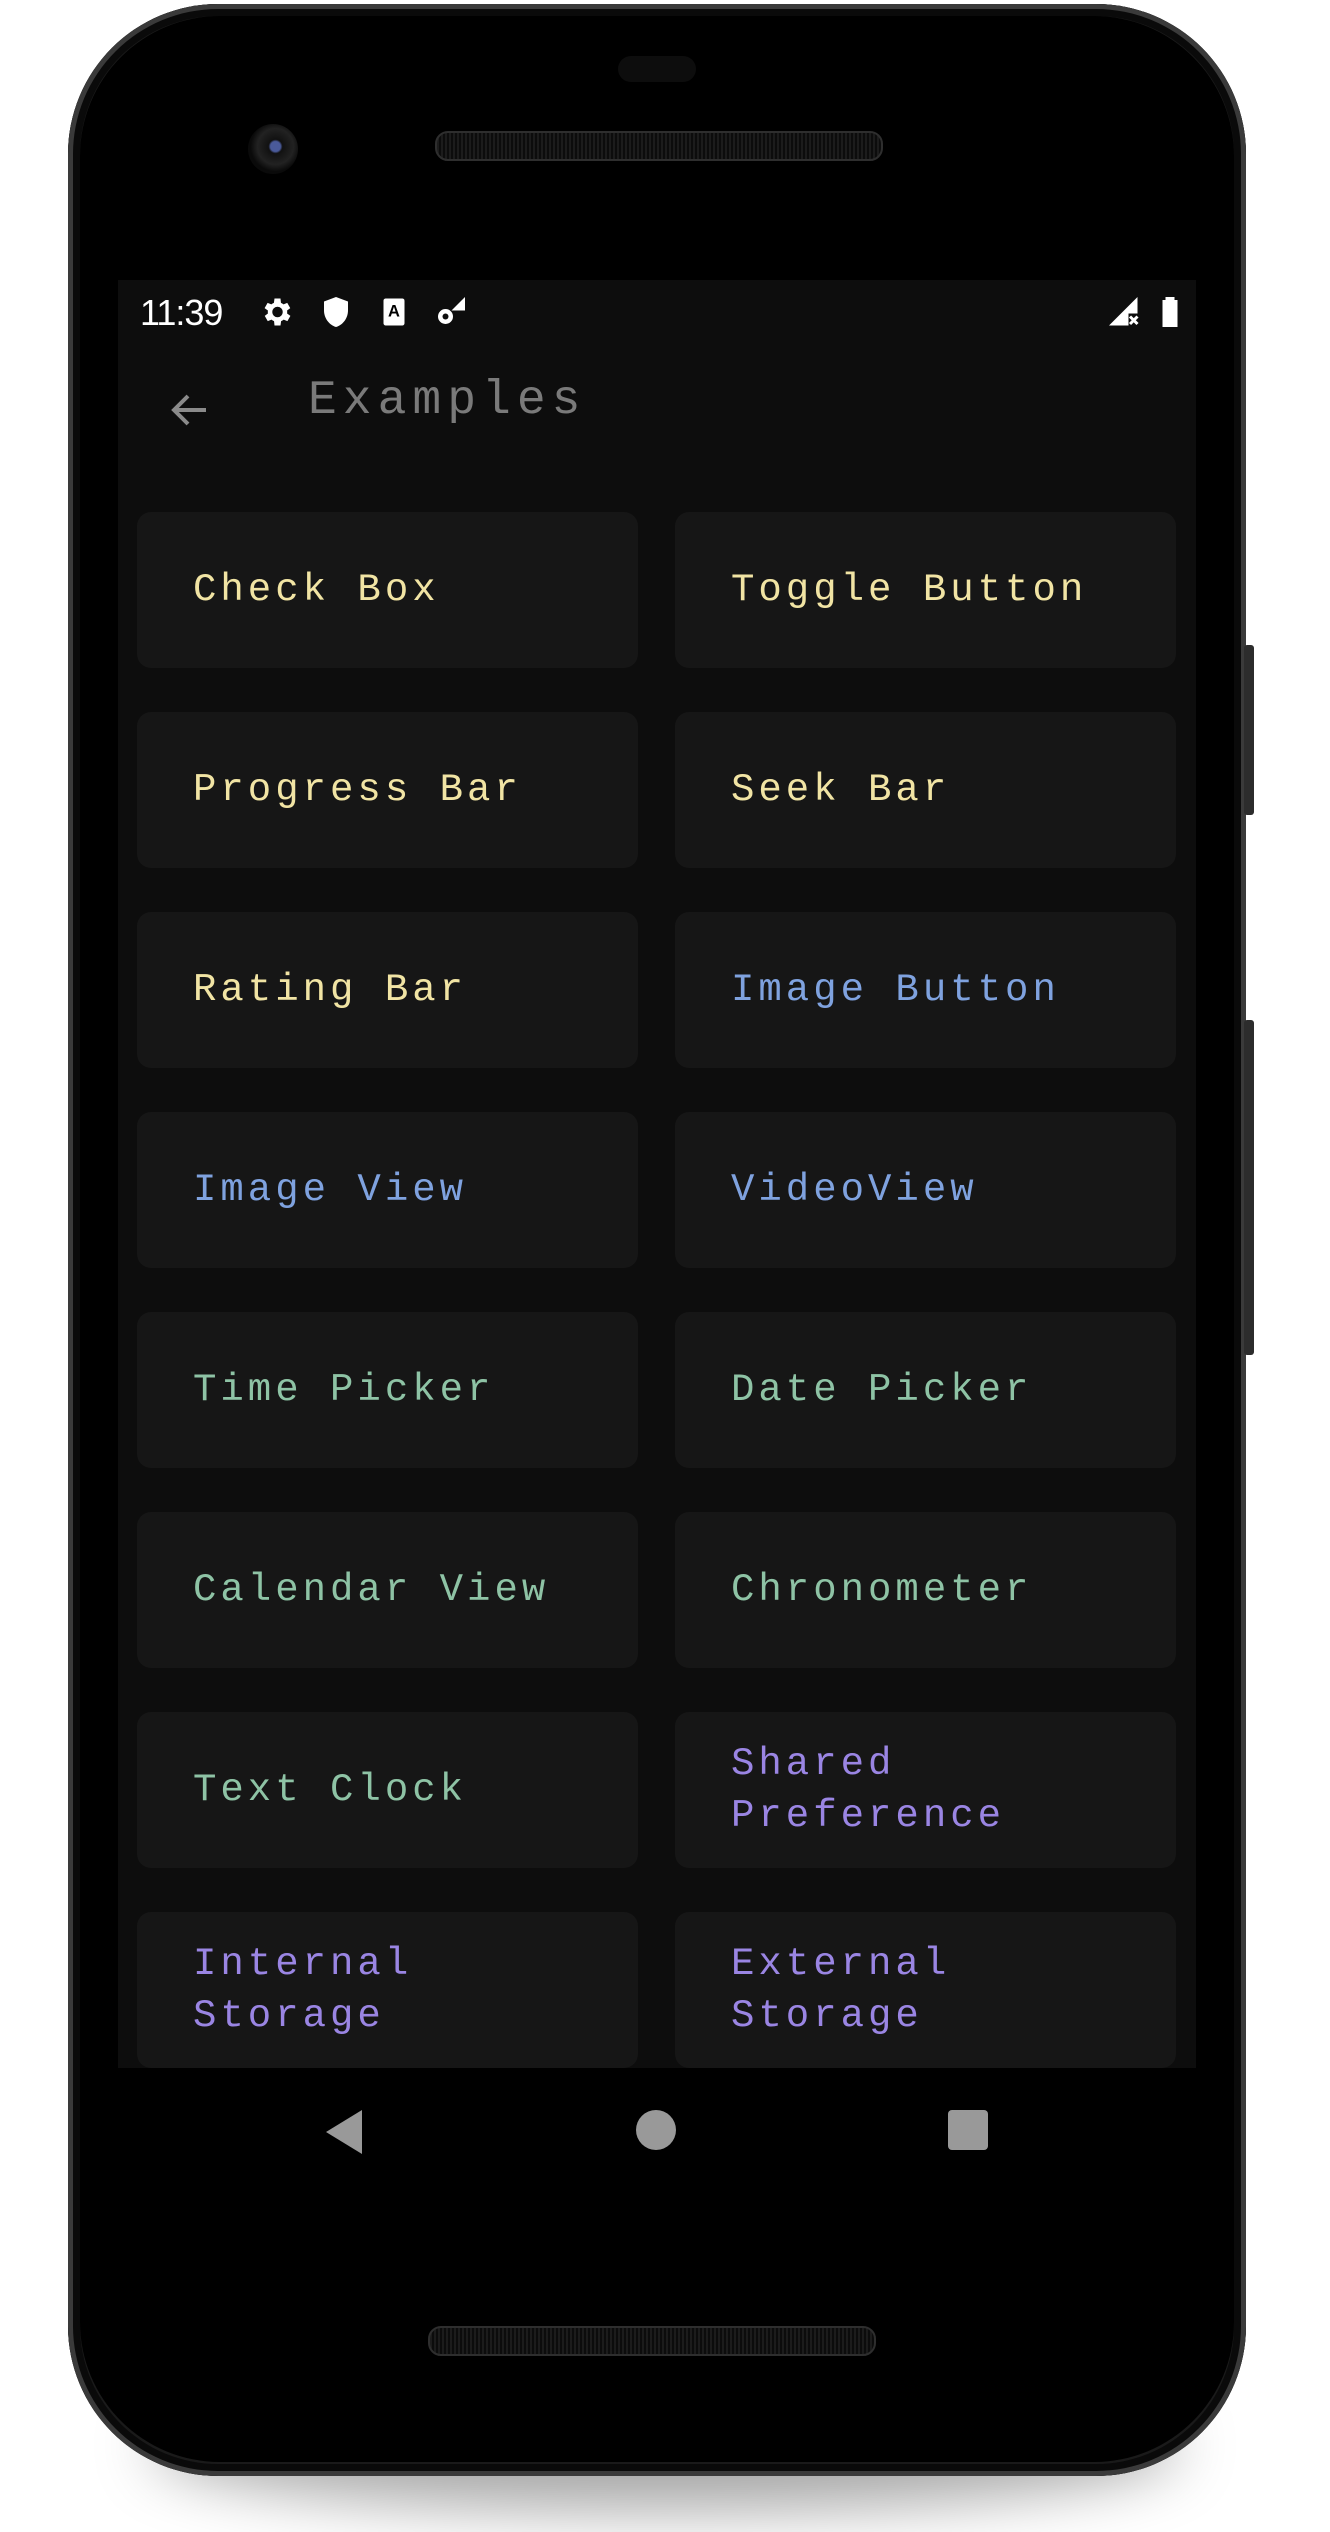  Describe the element at coordinates (909, 590) in the screenshot. I see `example-card-label: Toggle Button` at that location.